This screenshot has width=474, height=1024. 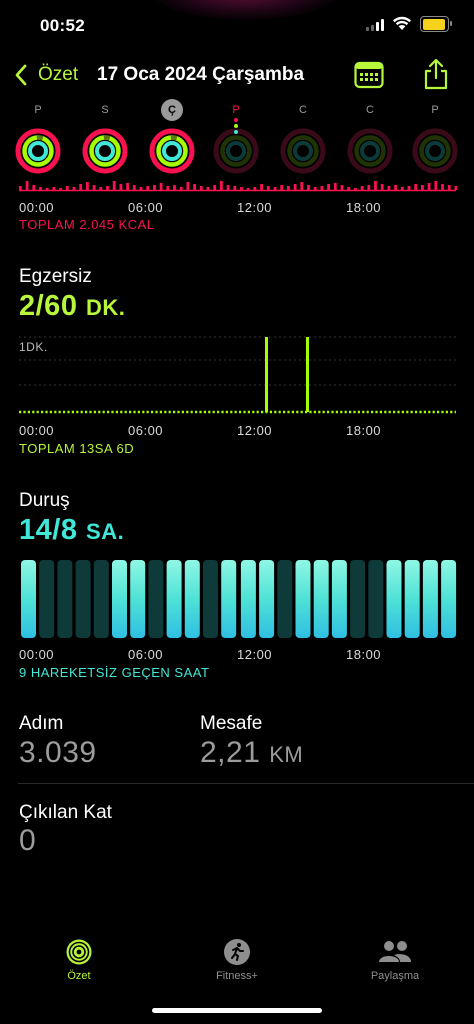 I want to click on exercise-ytick: 1DK., so click(x=33, y=347).